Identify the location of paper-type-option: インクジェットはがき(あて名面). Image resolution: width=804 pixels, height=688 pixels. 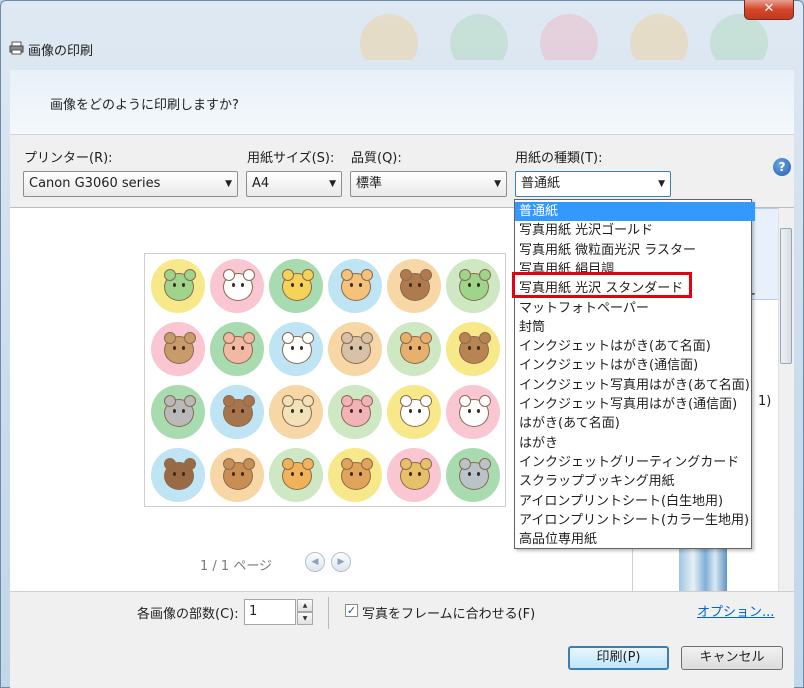
(635, 346).